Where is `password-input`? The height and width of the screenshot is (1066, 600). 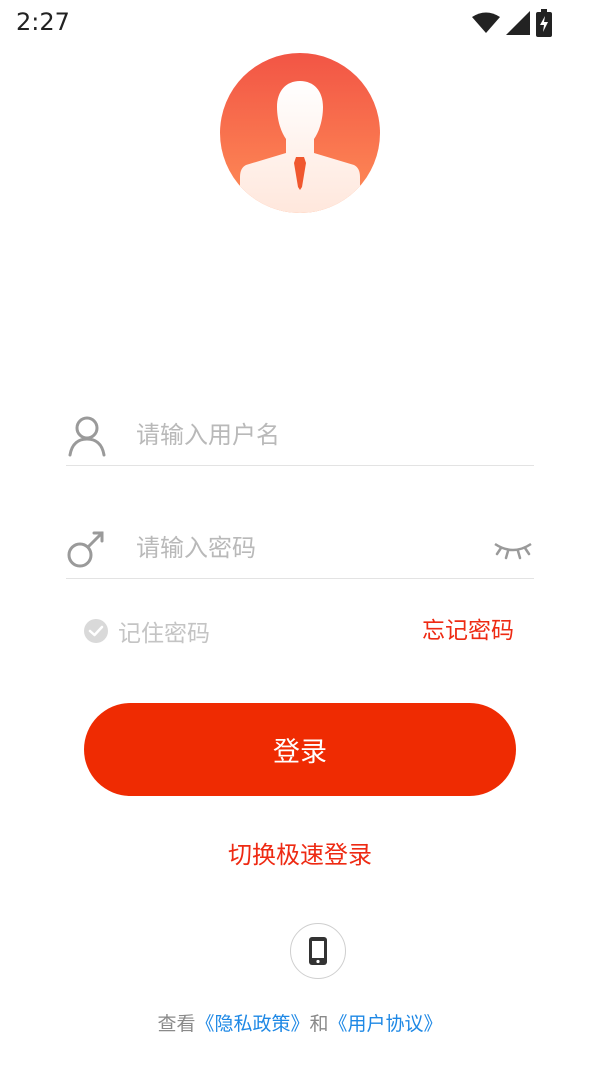
password-input is located at coordinates (301, 548).